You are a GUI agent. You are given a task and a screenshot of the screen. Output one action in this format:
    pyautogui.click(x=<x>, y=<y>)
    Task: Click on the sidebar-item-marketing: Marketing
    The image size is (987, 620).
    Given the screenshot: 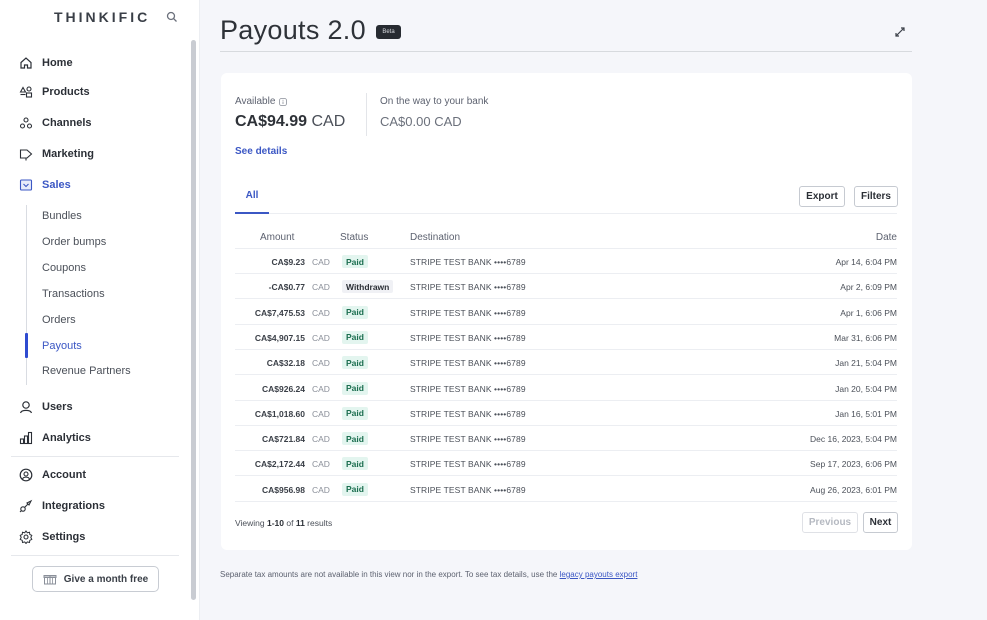 What is the action you would take?
    pyautogui.click(x=56, y=154)
    